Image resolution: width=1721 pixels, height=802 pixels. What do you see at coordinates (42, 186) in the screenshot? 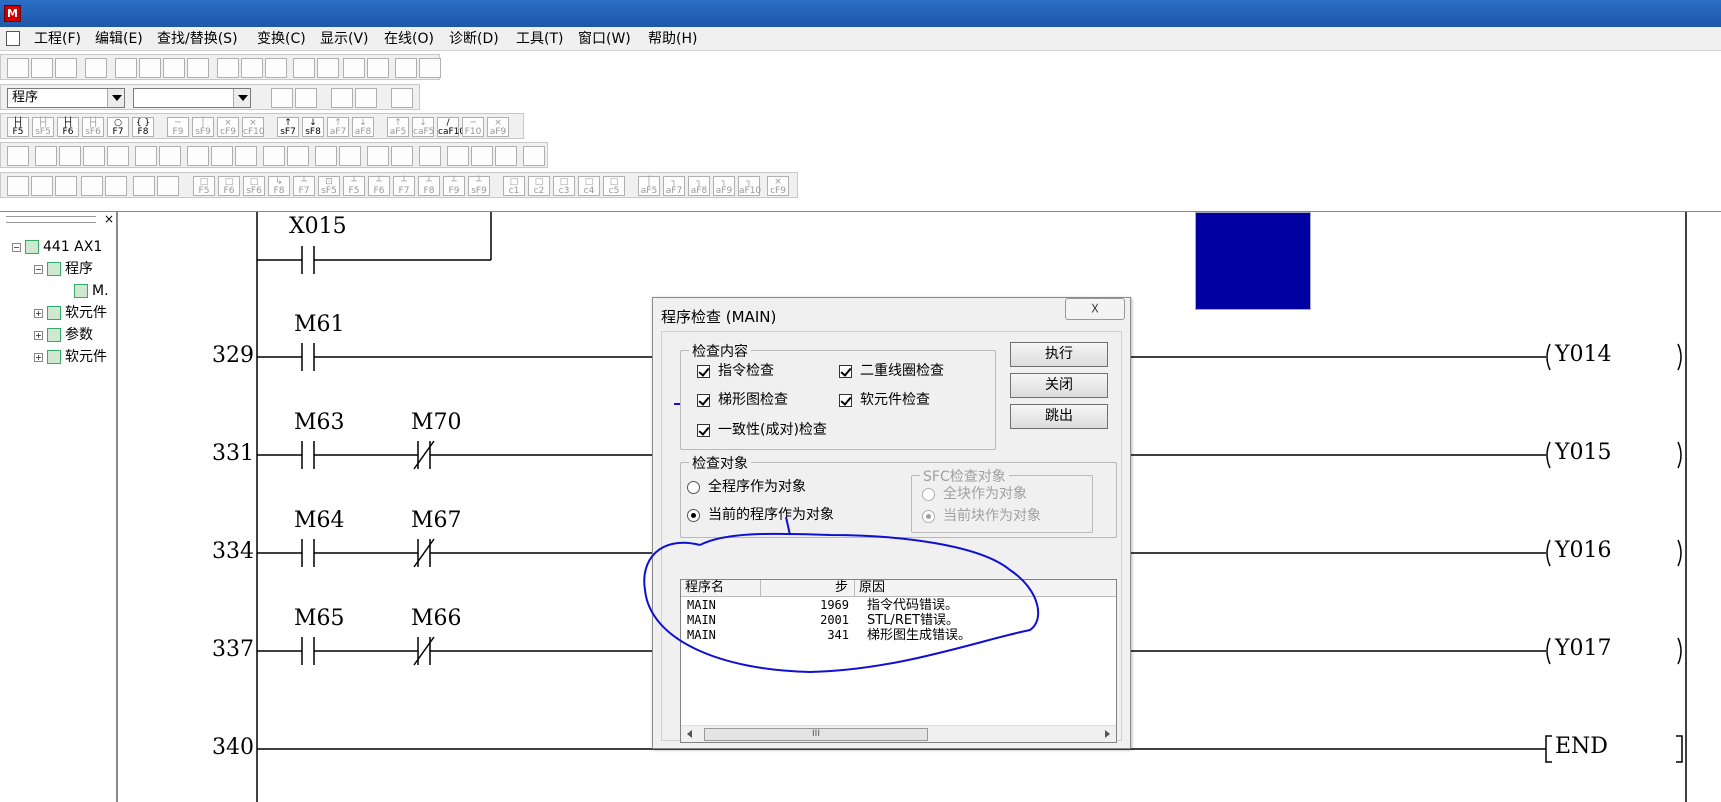
I see `sfc-block-icon` at bounding box center [42, 186].